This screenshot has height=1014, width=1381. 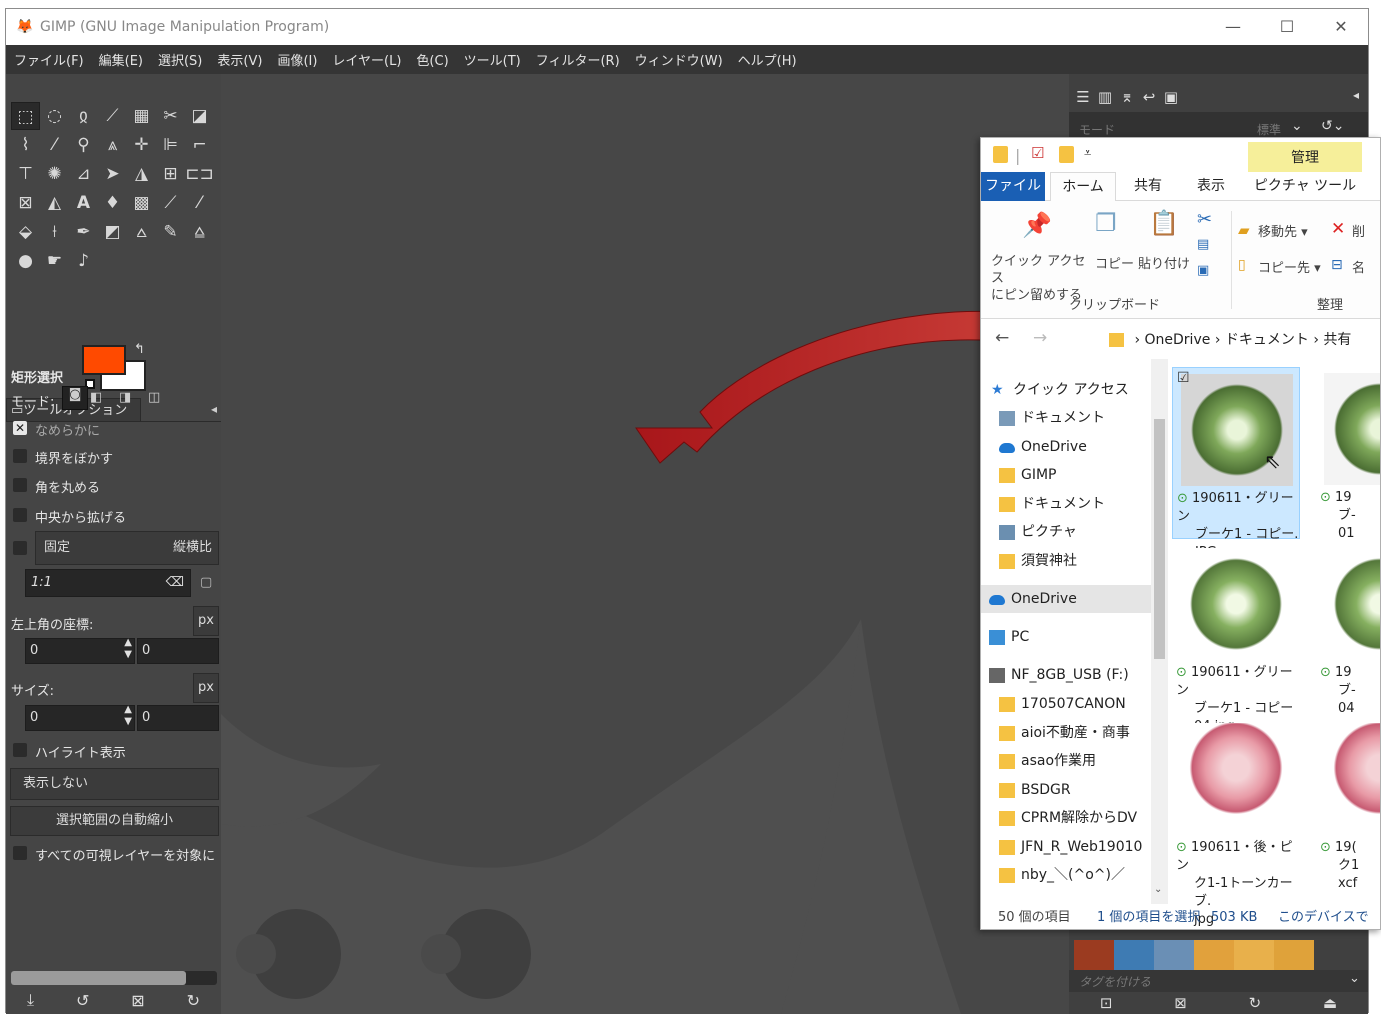 I want to click on forward-icon: →, so click(x=1040, y=338).